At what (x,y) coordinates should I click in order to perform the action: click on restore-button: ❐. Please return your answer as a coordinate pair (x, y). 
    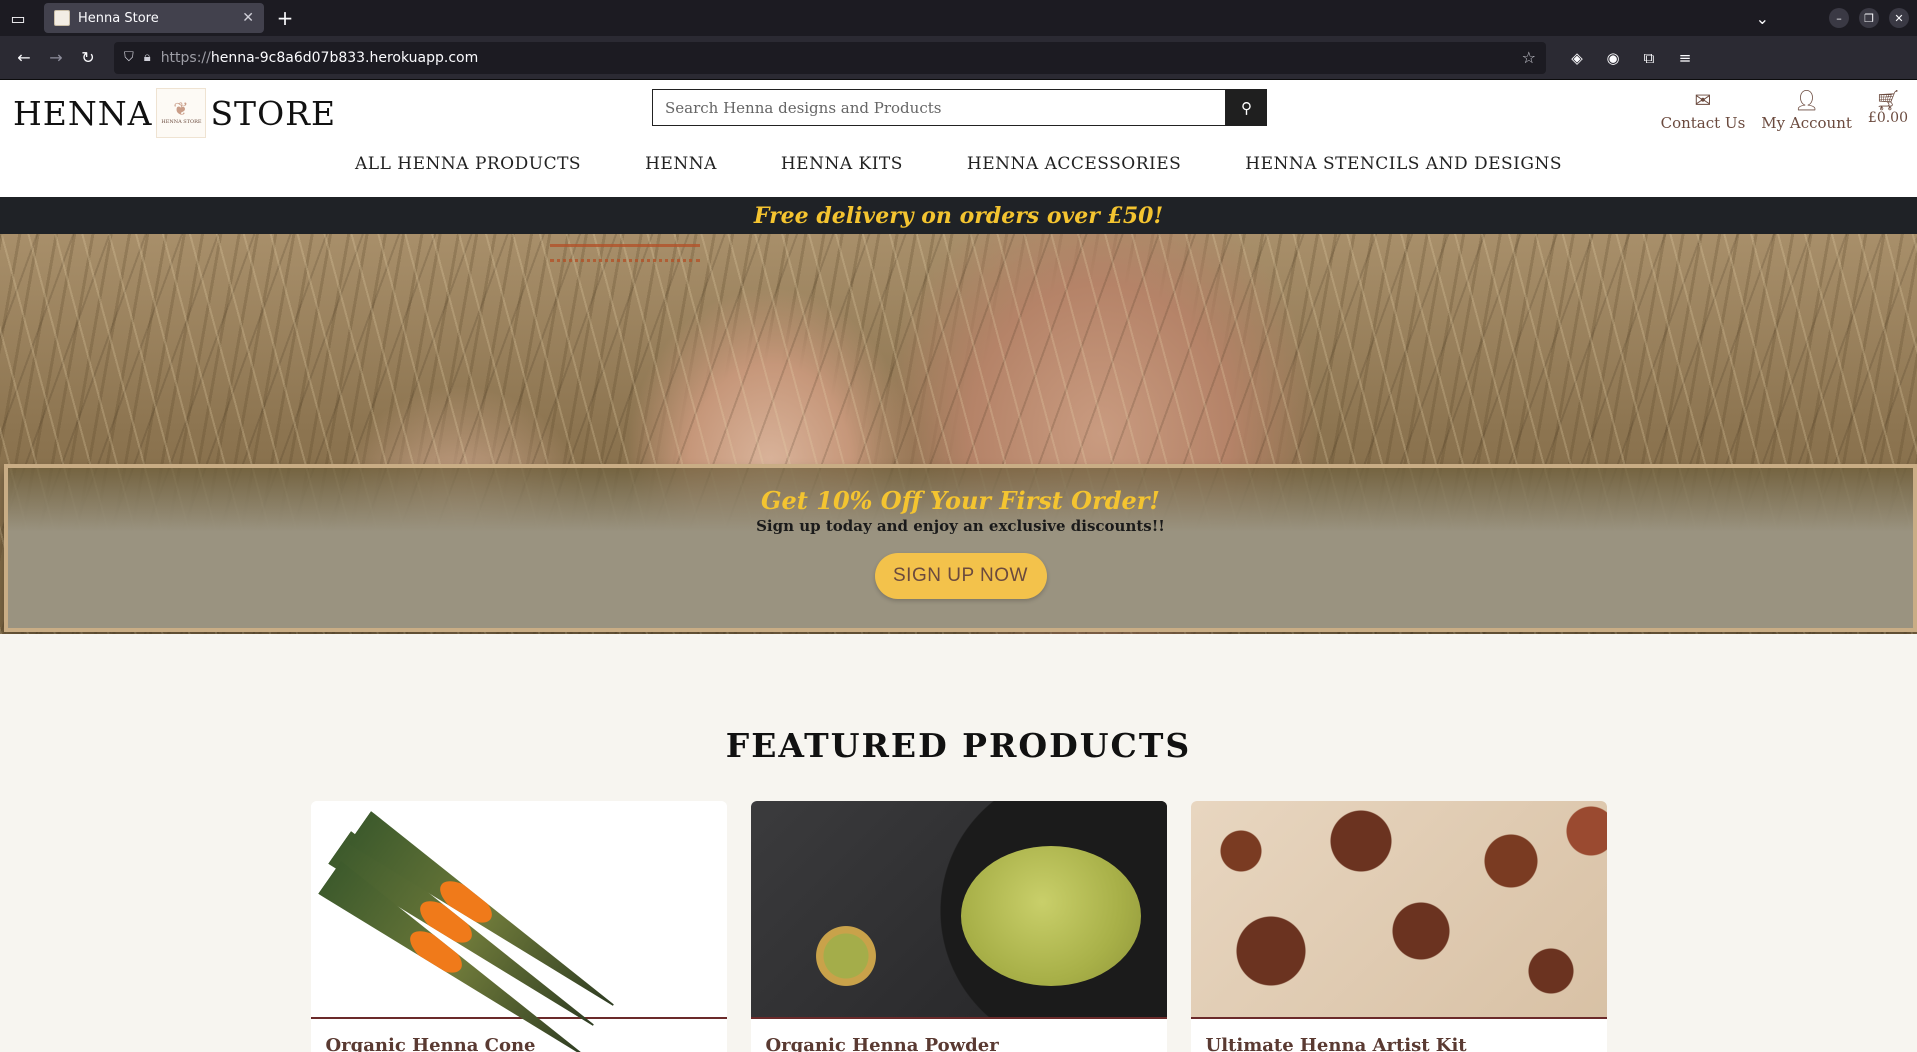
    Looking at the image, I should click on (1869, 18).